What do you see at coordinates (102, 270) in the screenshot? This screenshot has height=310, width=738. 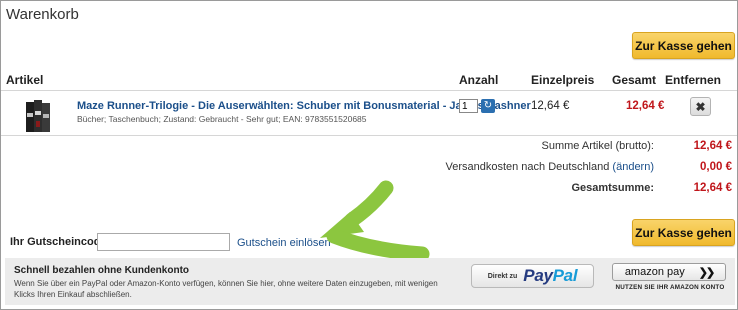 I see `express-title: Schnell bezahlen ohne Kundenkonto` at bounding box center [102, 270].